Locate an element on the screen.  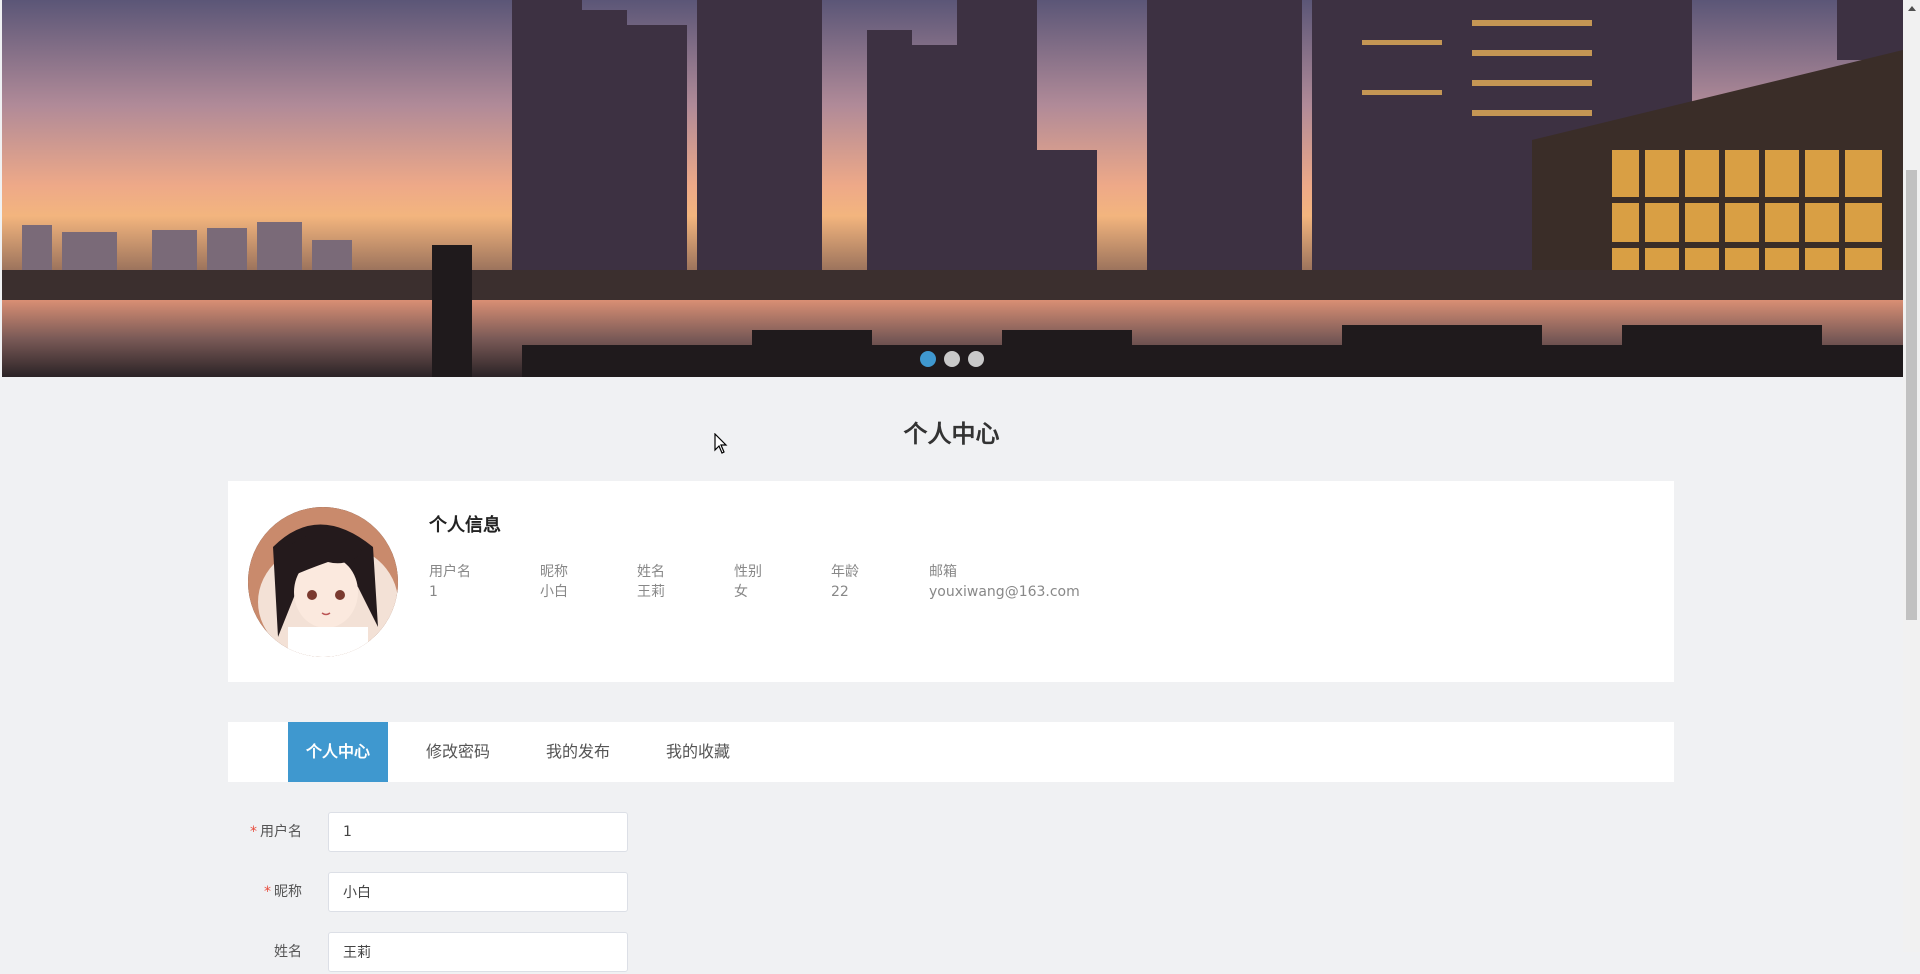
page-title: 个人中心 is located at coordinates (951, 434).